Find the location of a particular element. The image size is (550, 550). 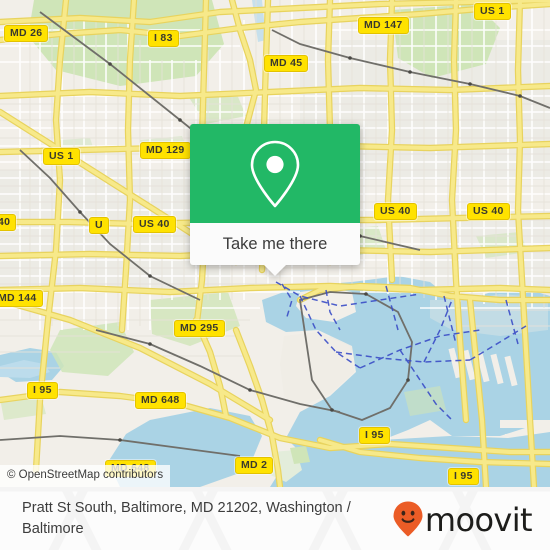

route-shield: MD 648 is located at coordinates (160, 400).